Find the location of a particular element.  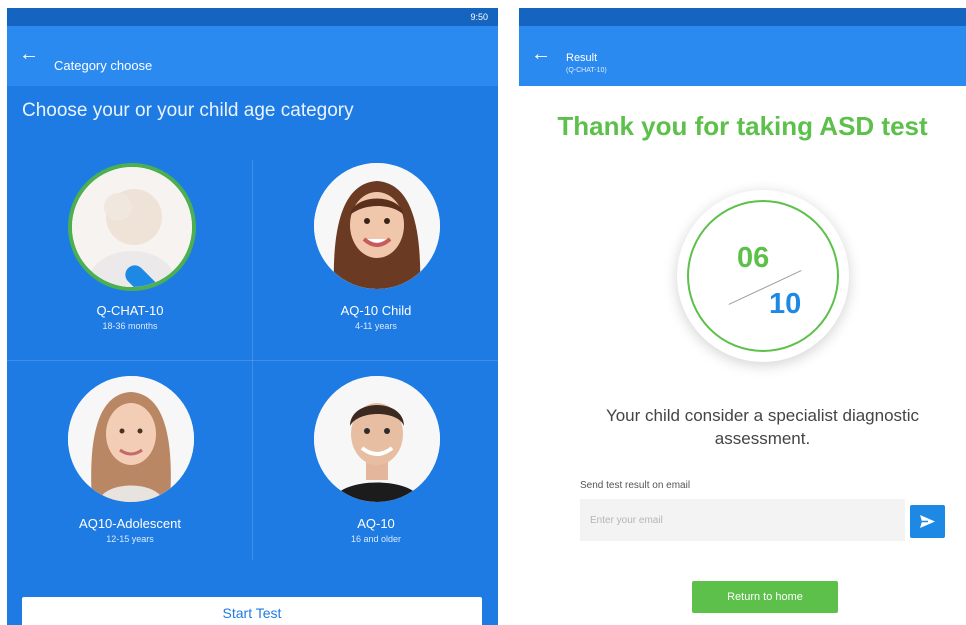

category-aq-10: AQ-10 16 and older is located at coordinates (376, 476).